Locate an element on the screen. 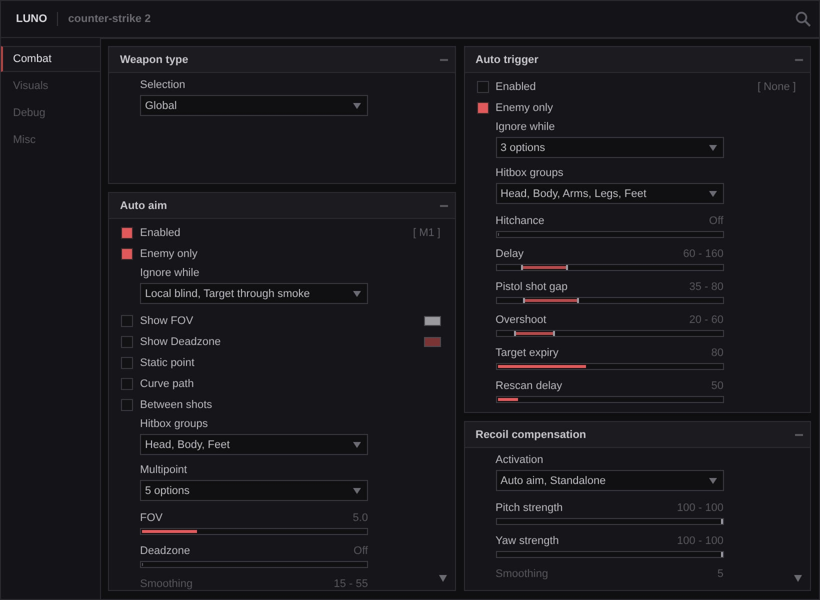 This screenshot has width=820, height=600. slider-label: Overshoot is located at coordinates (521, 320).